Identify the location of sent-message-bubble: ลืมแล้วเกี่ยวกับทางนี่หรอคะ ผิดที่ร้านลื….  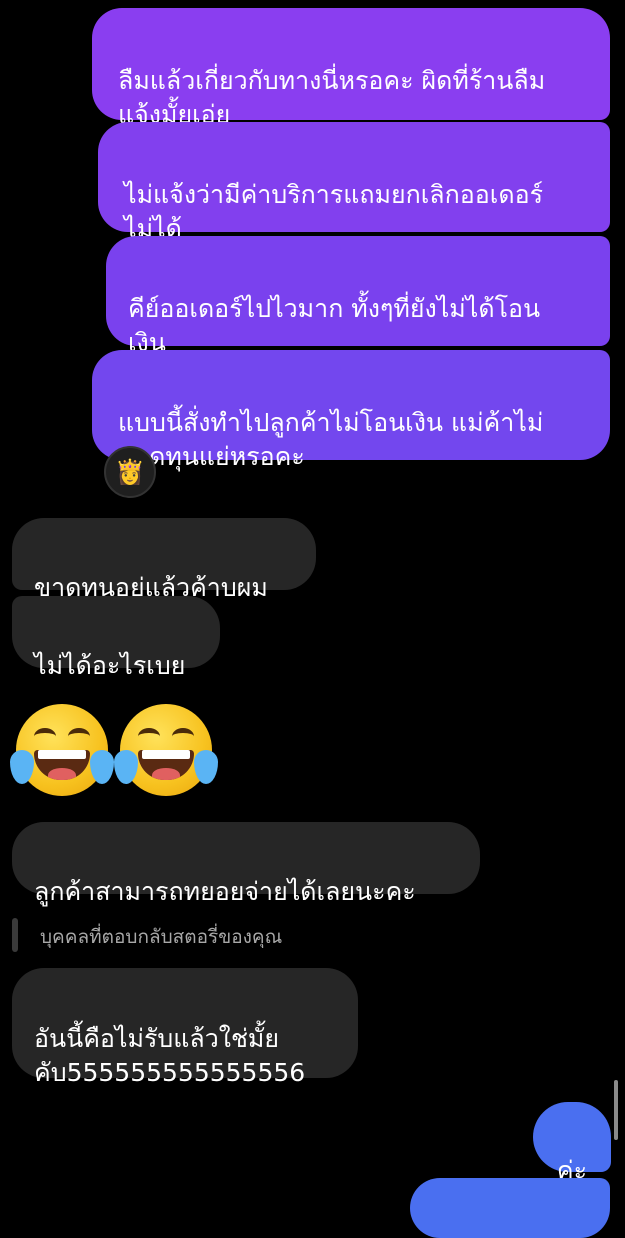
(351, 68).